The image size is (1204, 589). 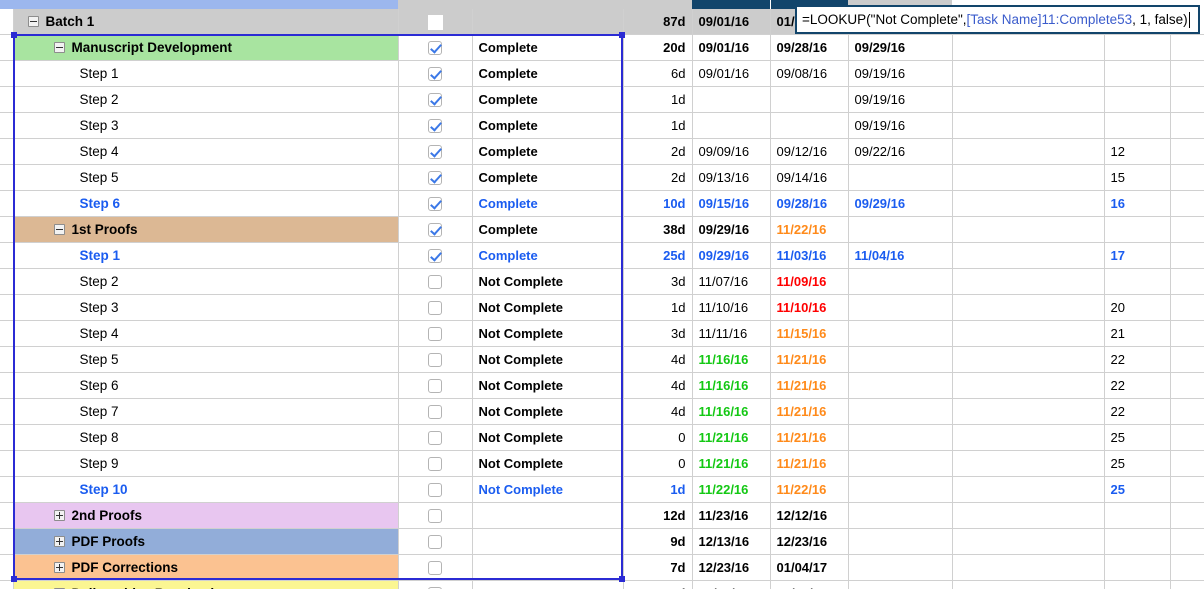 I want to click on end-date-cell: 09/14/16, so click(x=809, y=177).